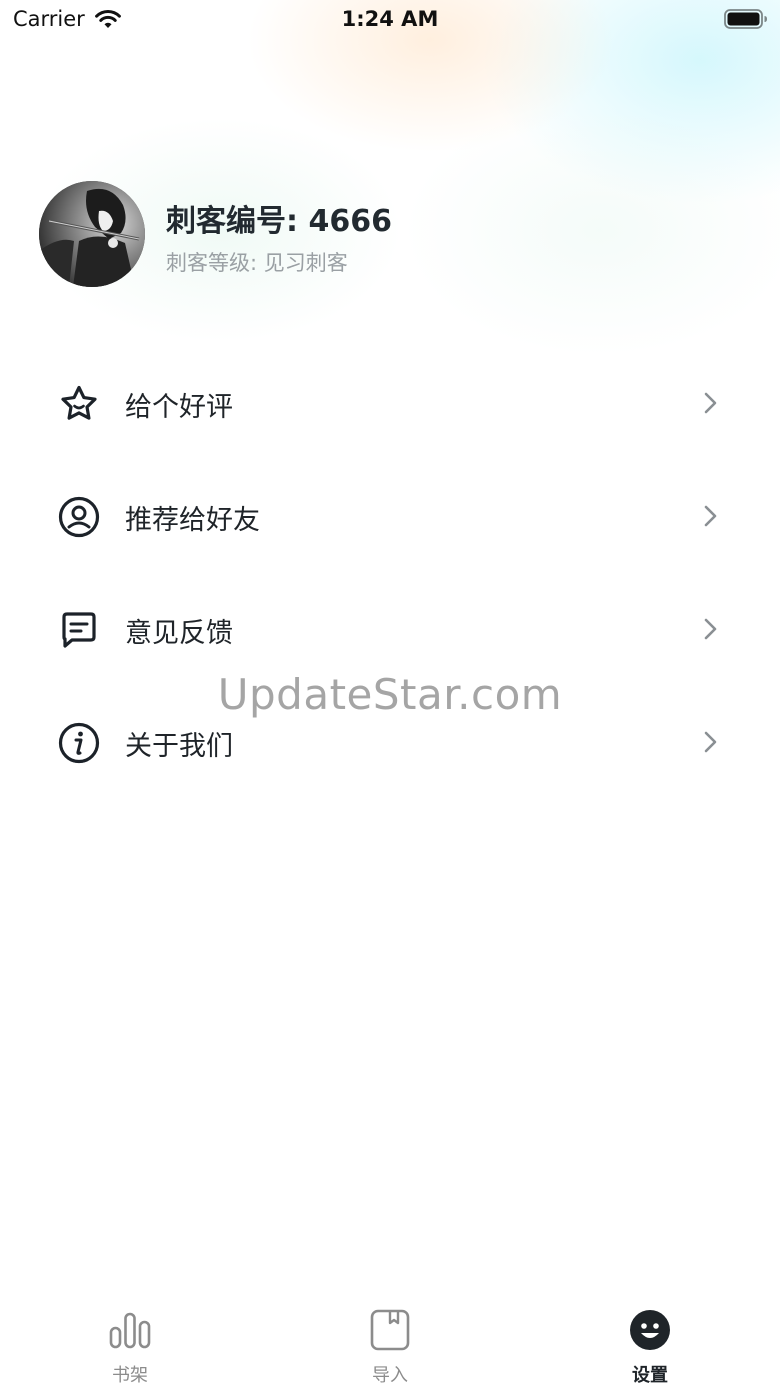 The height and width of the screenshot is (1387, 780). What do you see at coordinates (650, 1330) in the screenshot?
I see `settings-smile-icon` at bounding box center [650, 1330].